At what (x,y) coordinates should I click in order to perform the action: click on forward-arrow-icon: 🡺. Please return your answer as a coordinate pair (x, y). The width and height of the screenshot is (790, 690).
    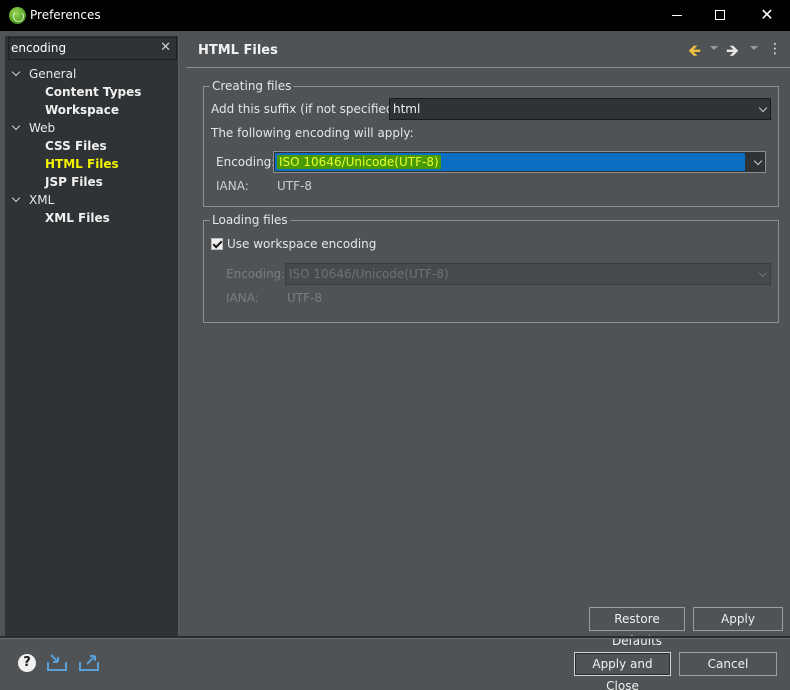
    Looking at the image, I should click on (732, 53).